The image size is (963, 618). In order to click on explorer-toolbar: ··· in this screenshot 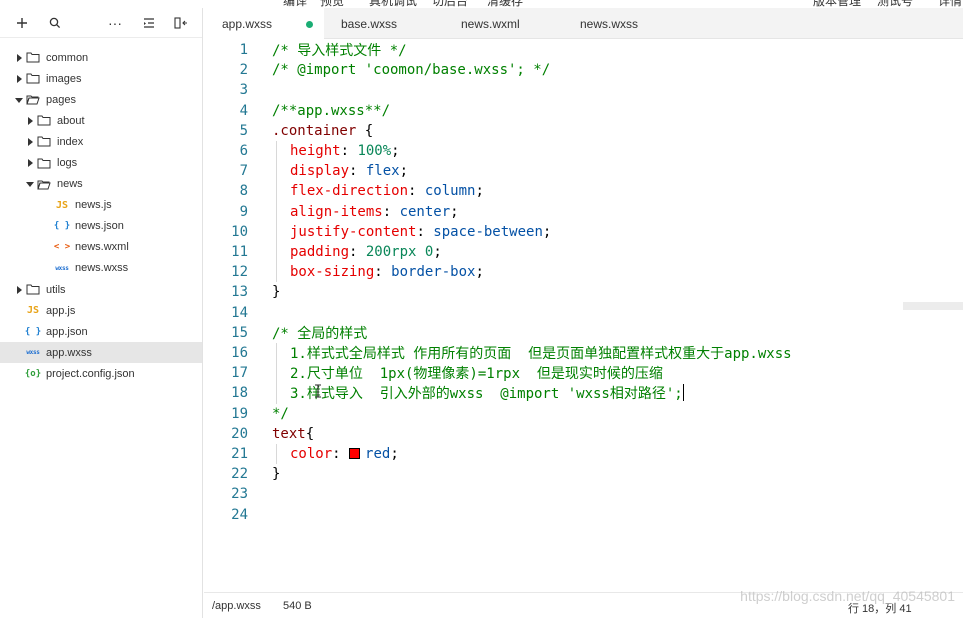, I will do `click(101, 23)`.